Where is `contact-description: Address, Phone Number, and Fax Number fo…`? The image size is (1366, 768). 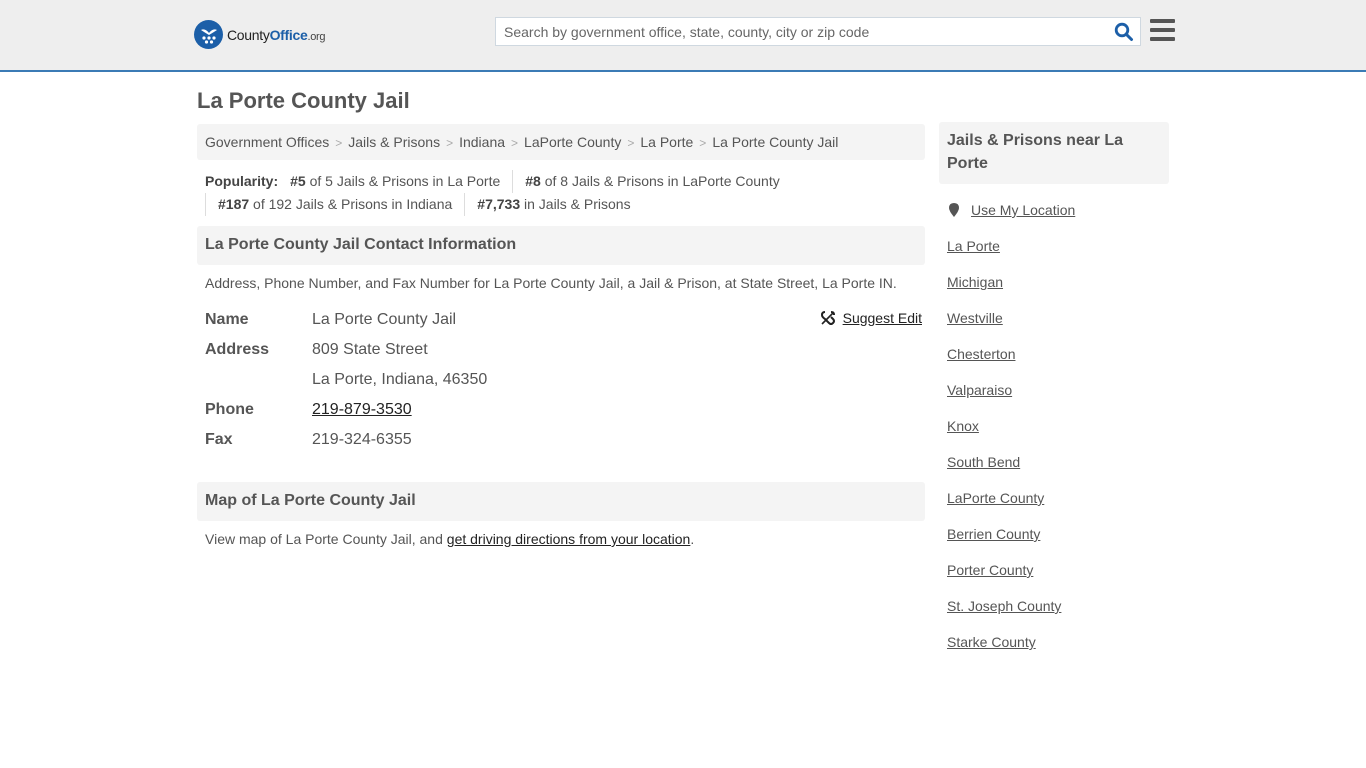
contact-description: Address, Phone Number, and Fax Number fo… is located at coordinates (551, 283).